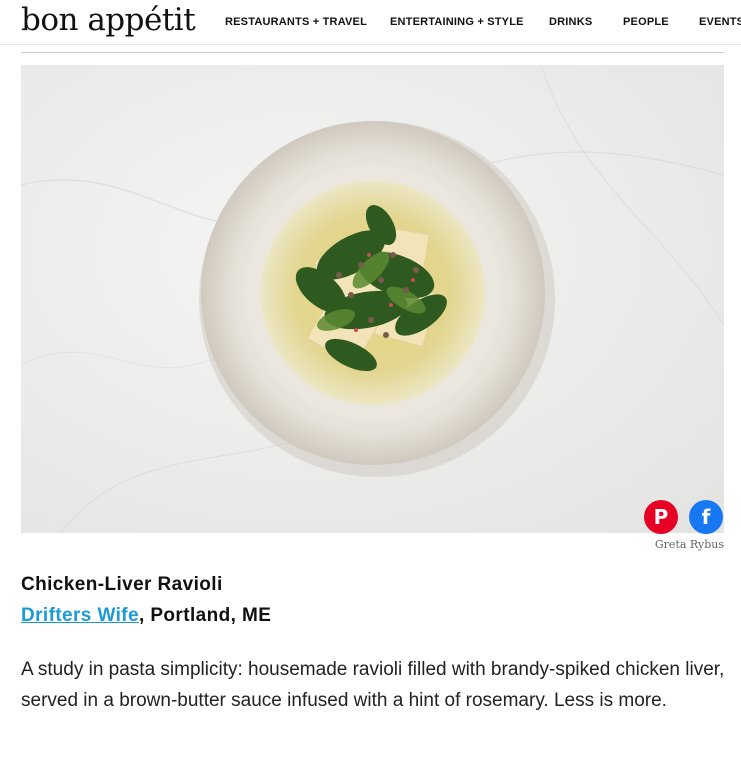 The width and height of the screenshot is (741, 764). I want to click on restaurant-line: Drifters Wife, Portland, ME, so click(146, 616).